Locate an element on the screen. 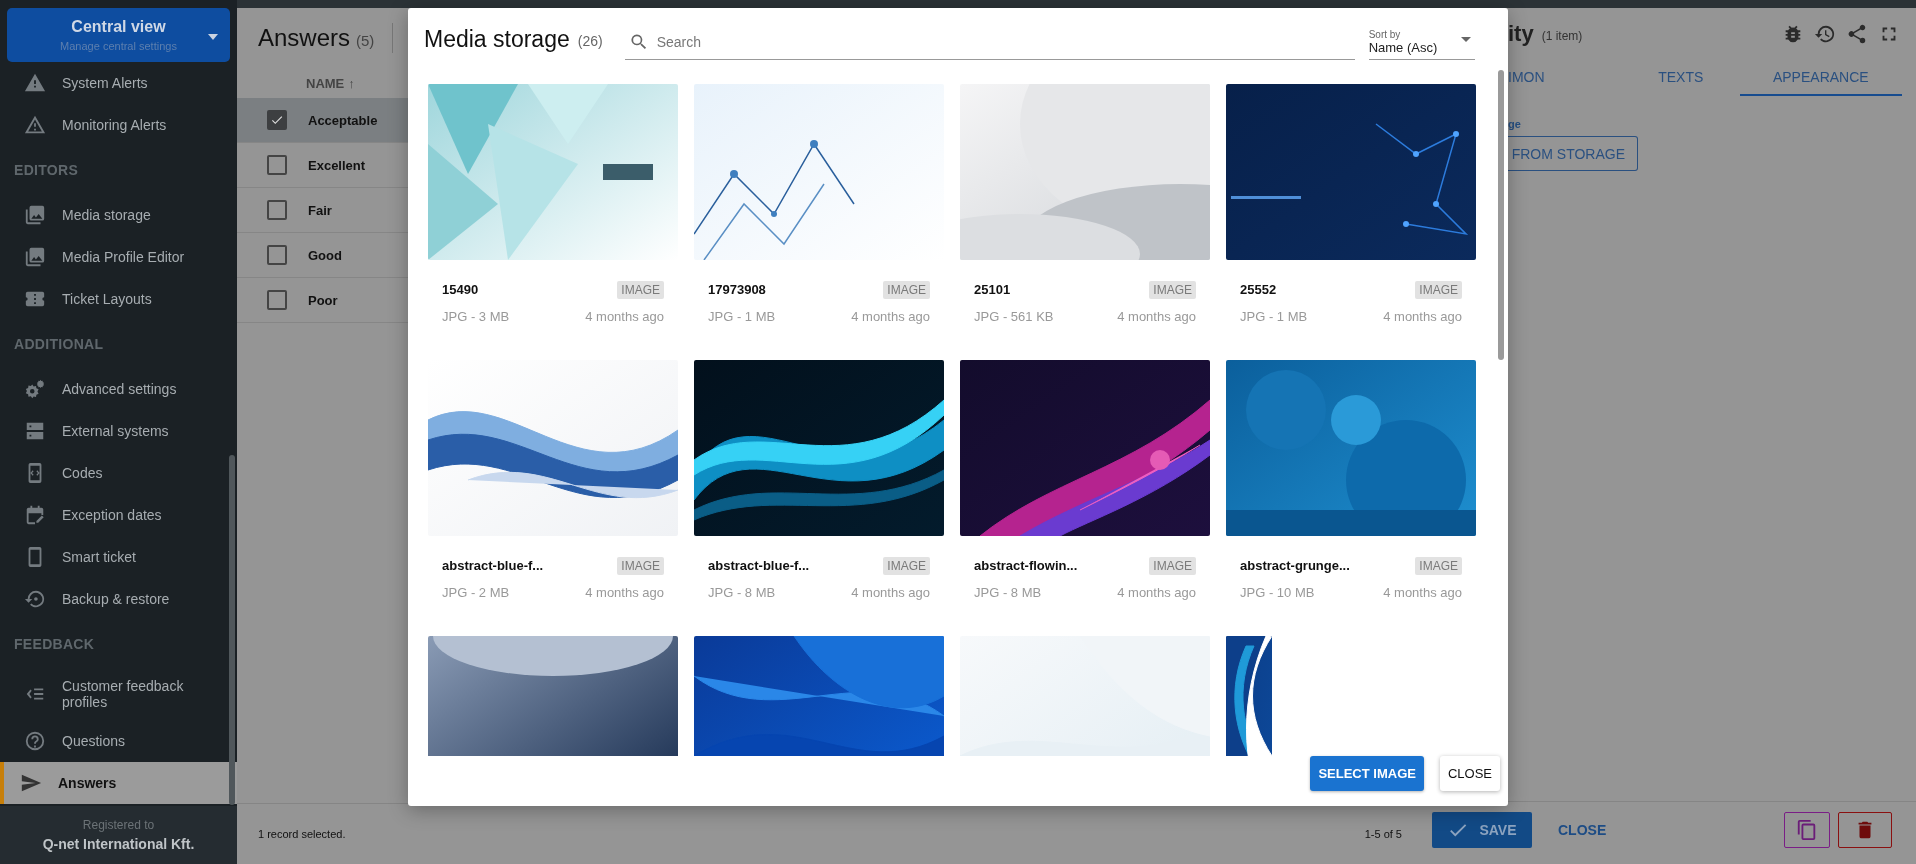 The image size is (1916, 864). owner-name: Q-net International Kft. is located at coordinates (118, 844).